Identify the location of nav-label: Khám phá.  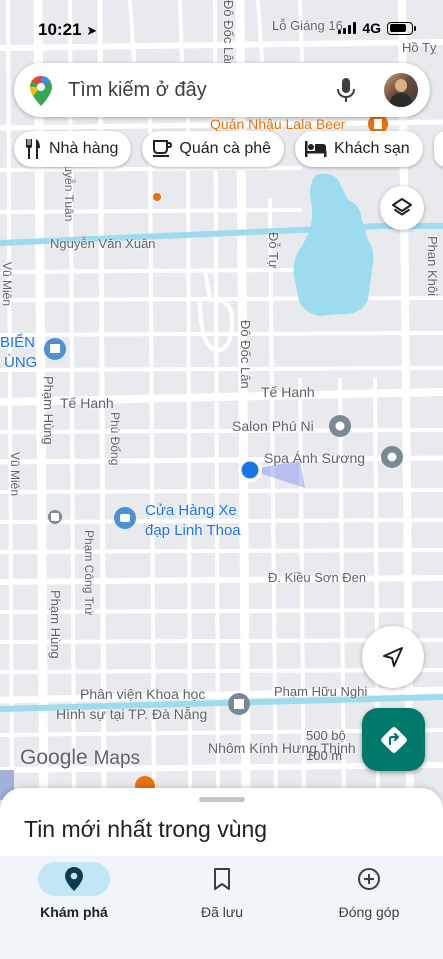
(74, 912).